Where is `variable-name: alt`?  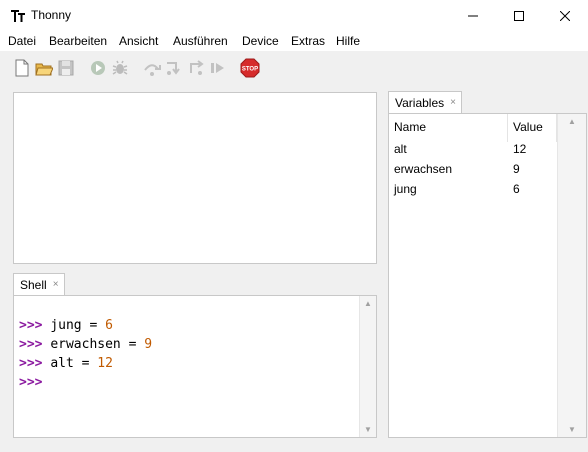 variable-name: alt is located at coordinates (400, 149).